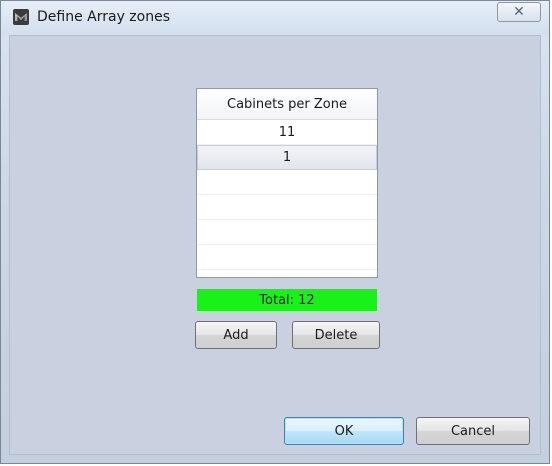 This screenshot has height=466, width=552. What do you see at coordinates (21, 17) in the screenshot?
I see `app-logo-icon` at bounding box center [21, 17].